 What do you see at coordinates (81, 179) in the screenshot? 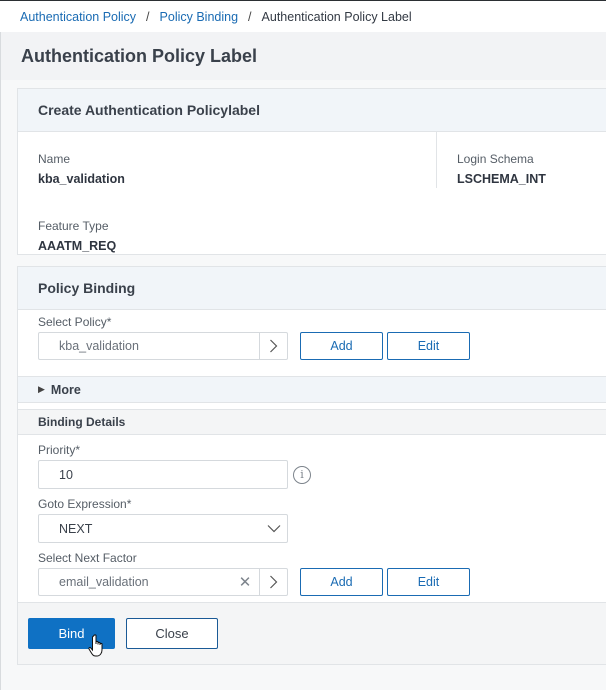
I see `name-value: kba_validation` at bounding box center [81, 179].